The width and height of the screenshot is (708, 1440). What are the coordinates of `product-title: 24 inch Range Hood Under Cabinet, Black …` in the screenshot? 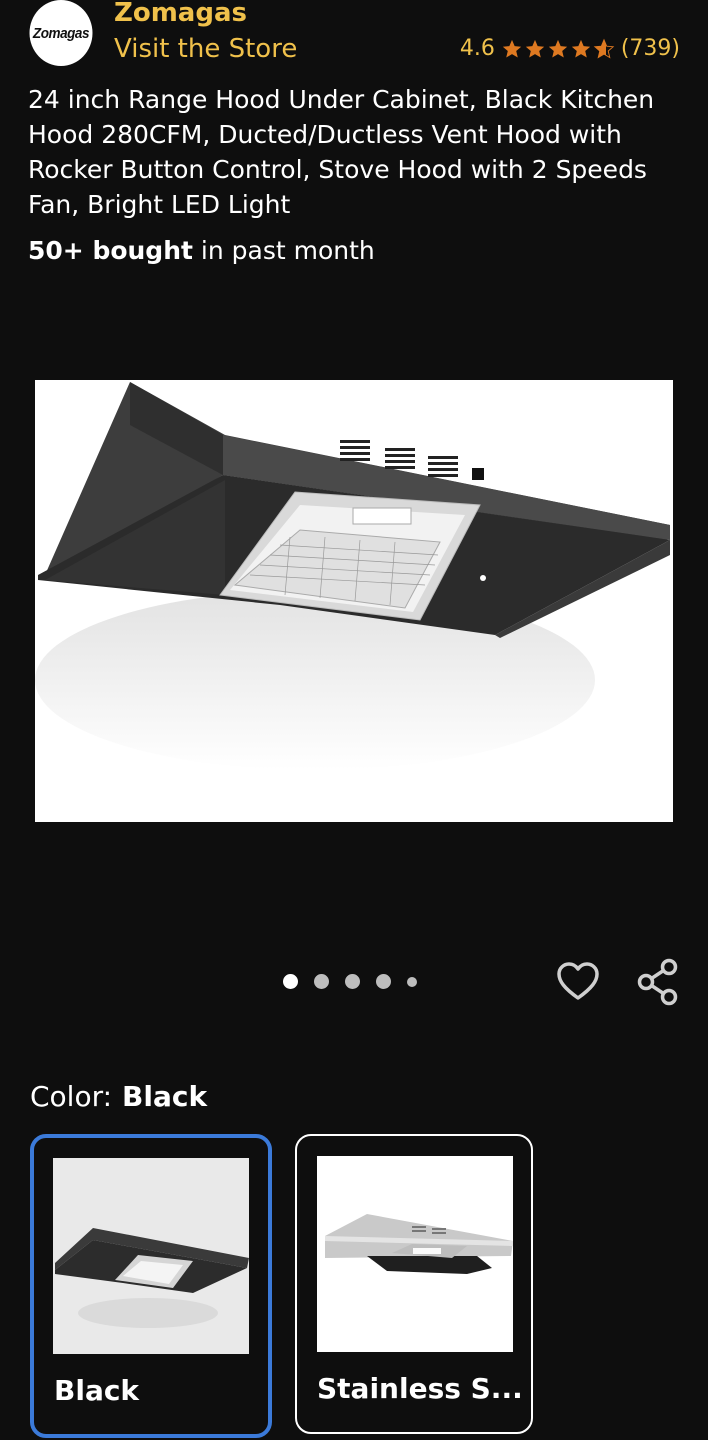 It's located at (341, 152).